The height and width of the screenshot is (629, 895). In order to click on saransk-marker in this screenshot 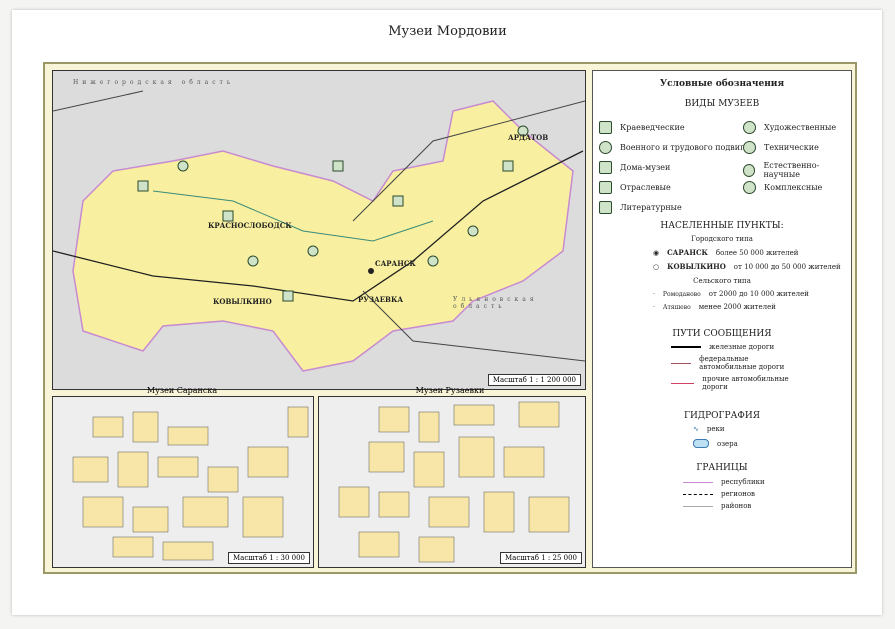, I will do `click(371, 271)`.